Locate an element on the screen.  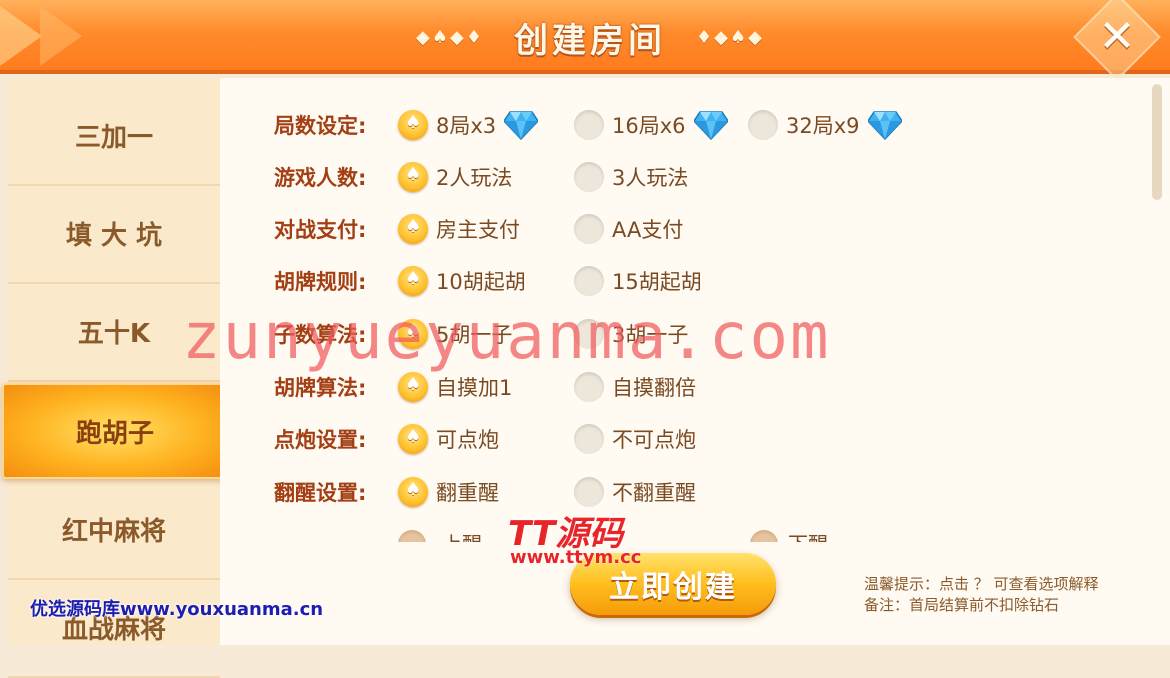
radio-option: 2人玩法 is located at coordinates (455, 177).